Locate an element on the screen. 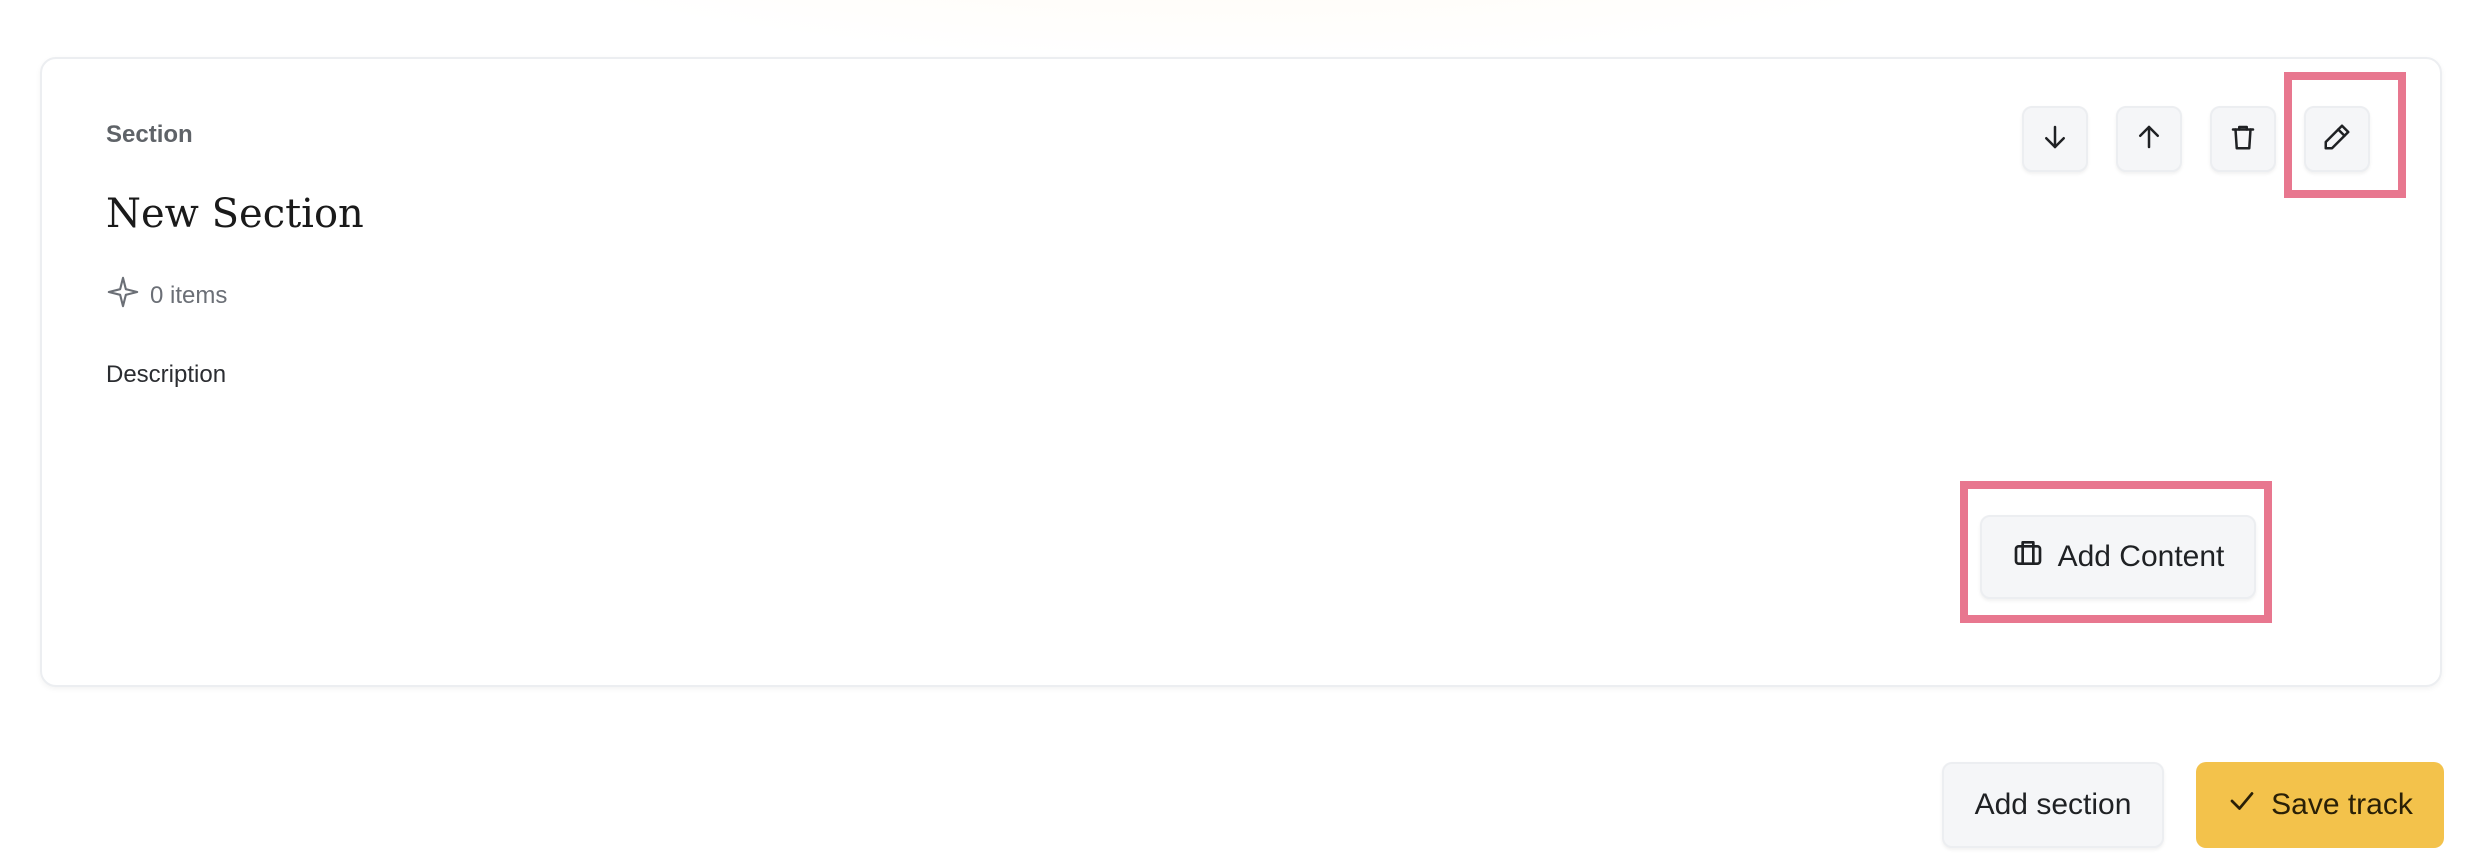  edit-section-button is located at coordinates (2337, 139).